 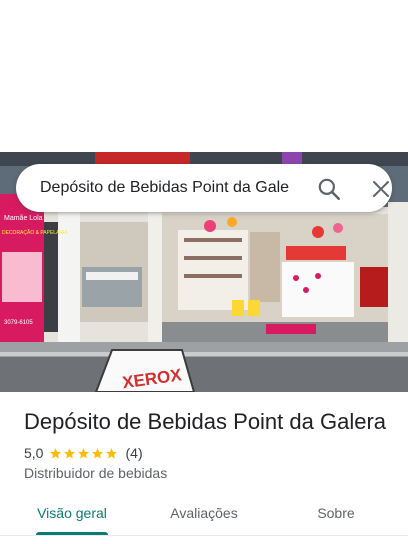 I want to click on rating-value: 5,0, so click(x=34, y=453).